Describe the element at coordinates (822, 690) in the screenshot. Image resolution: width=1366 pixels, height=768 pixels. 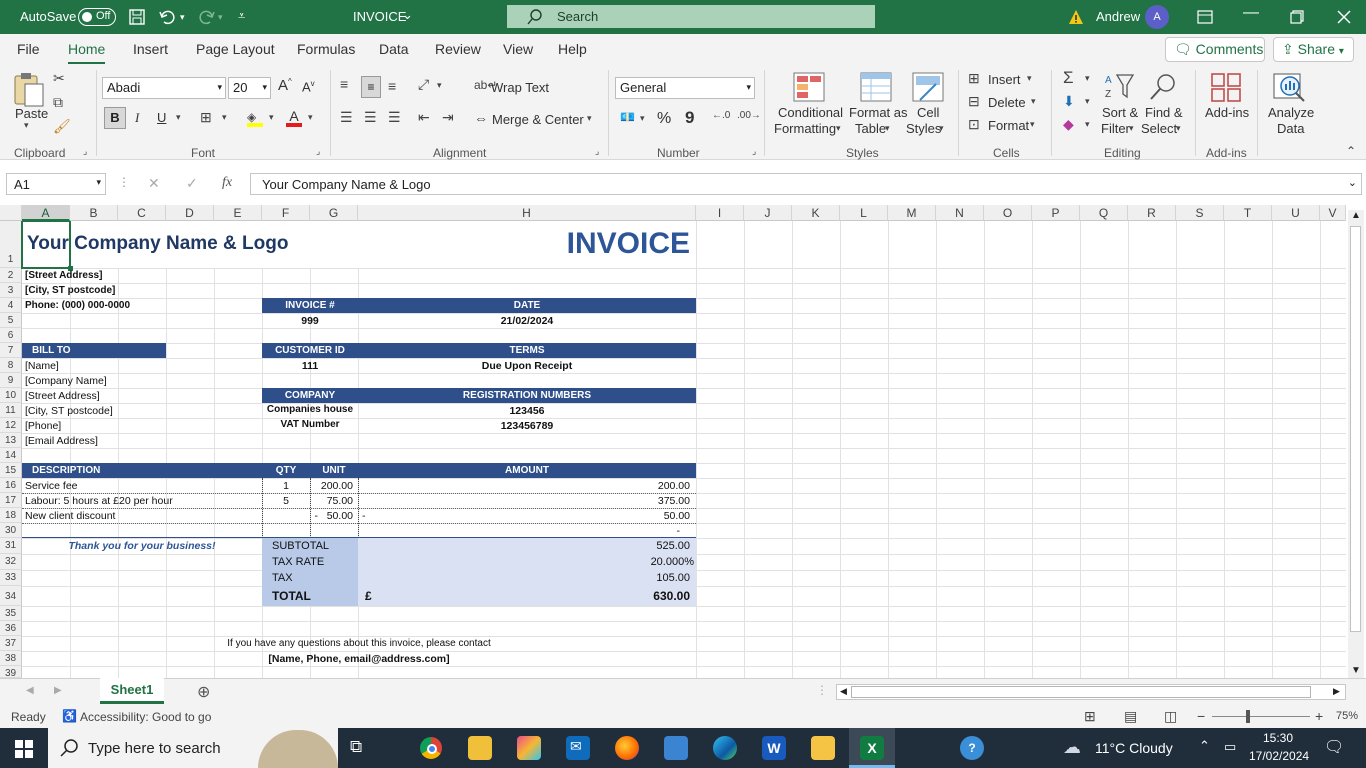
I see `tab-splitter-icon: ⋮` at that location.